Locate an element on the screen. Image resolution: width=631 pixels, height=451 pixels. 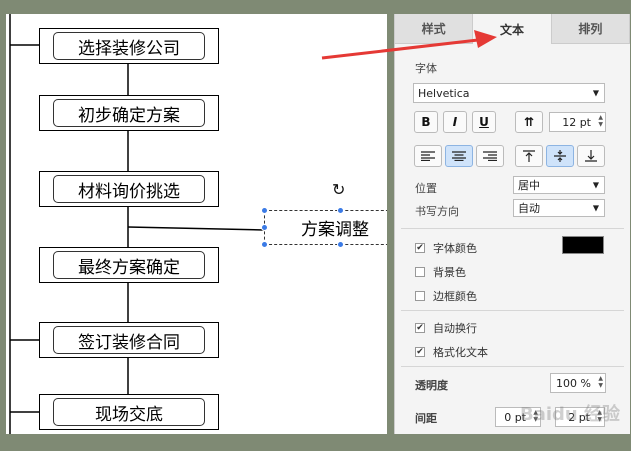
watermark: Baidu 经验 is located at coordinates (569, 414).